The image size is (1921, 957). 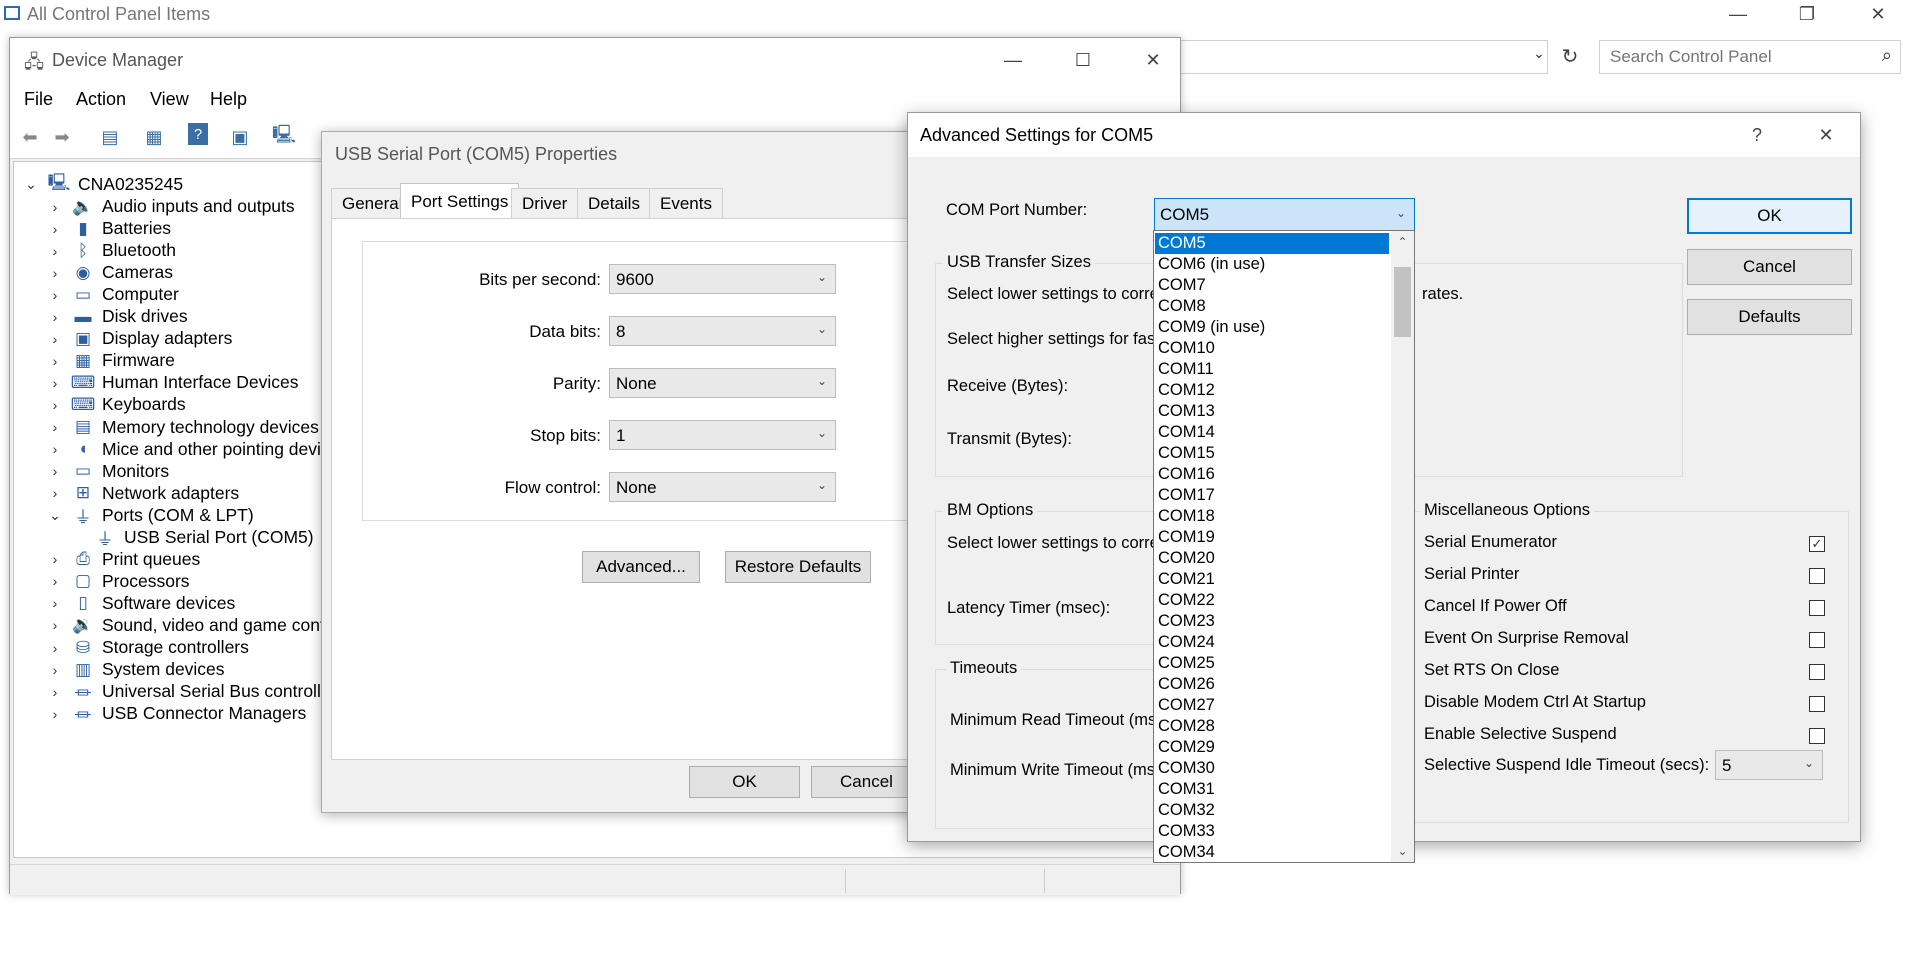 I want to click on field-select: 9600 ⌄, so click(x=722, y=279).